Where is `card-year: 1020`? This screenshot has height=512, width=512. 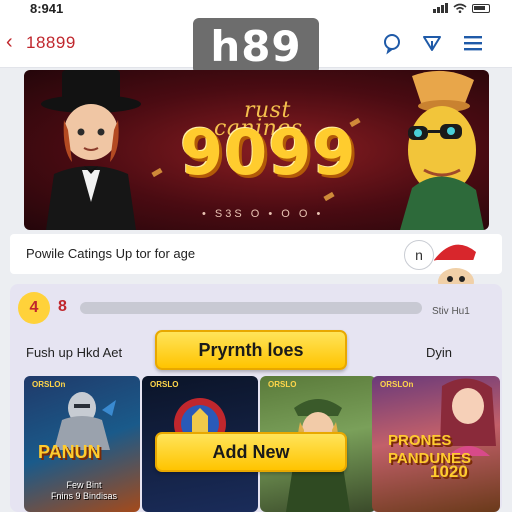
card-year: 1020 is located at coordinates (449, 471).